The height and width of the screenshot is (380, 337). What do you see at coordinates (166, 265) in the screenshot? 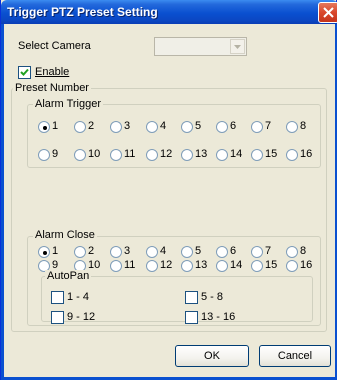
I see `alarm-close-radio-label: 12` at bounding box center [166, 265].